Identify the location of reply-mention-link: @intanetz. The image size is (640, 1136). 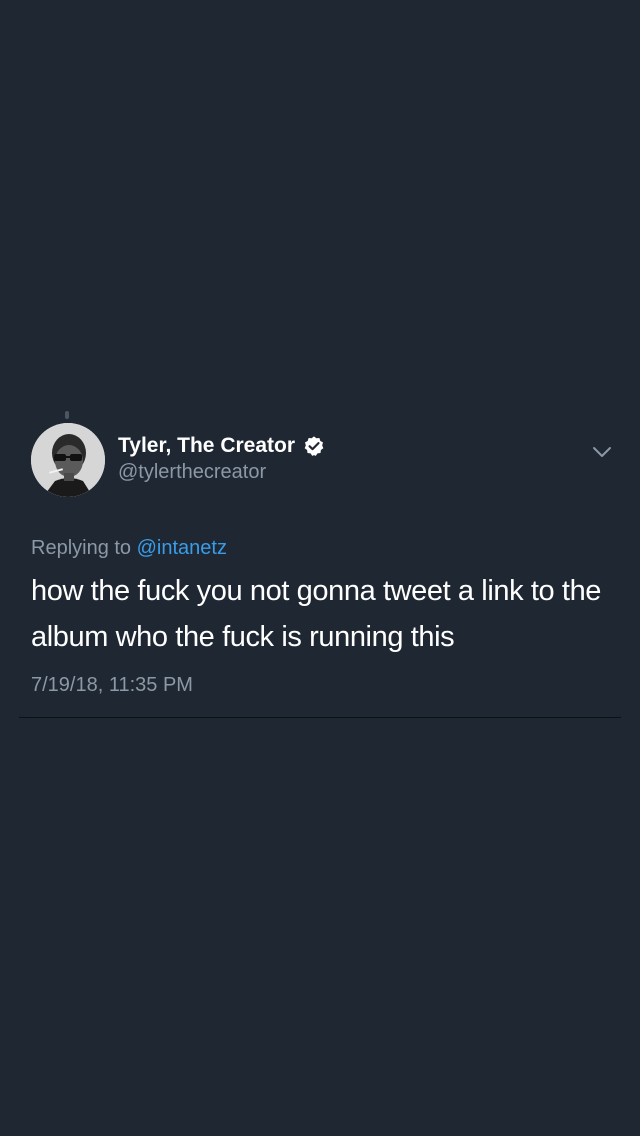
(182, 548).